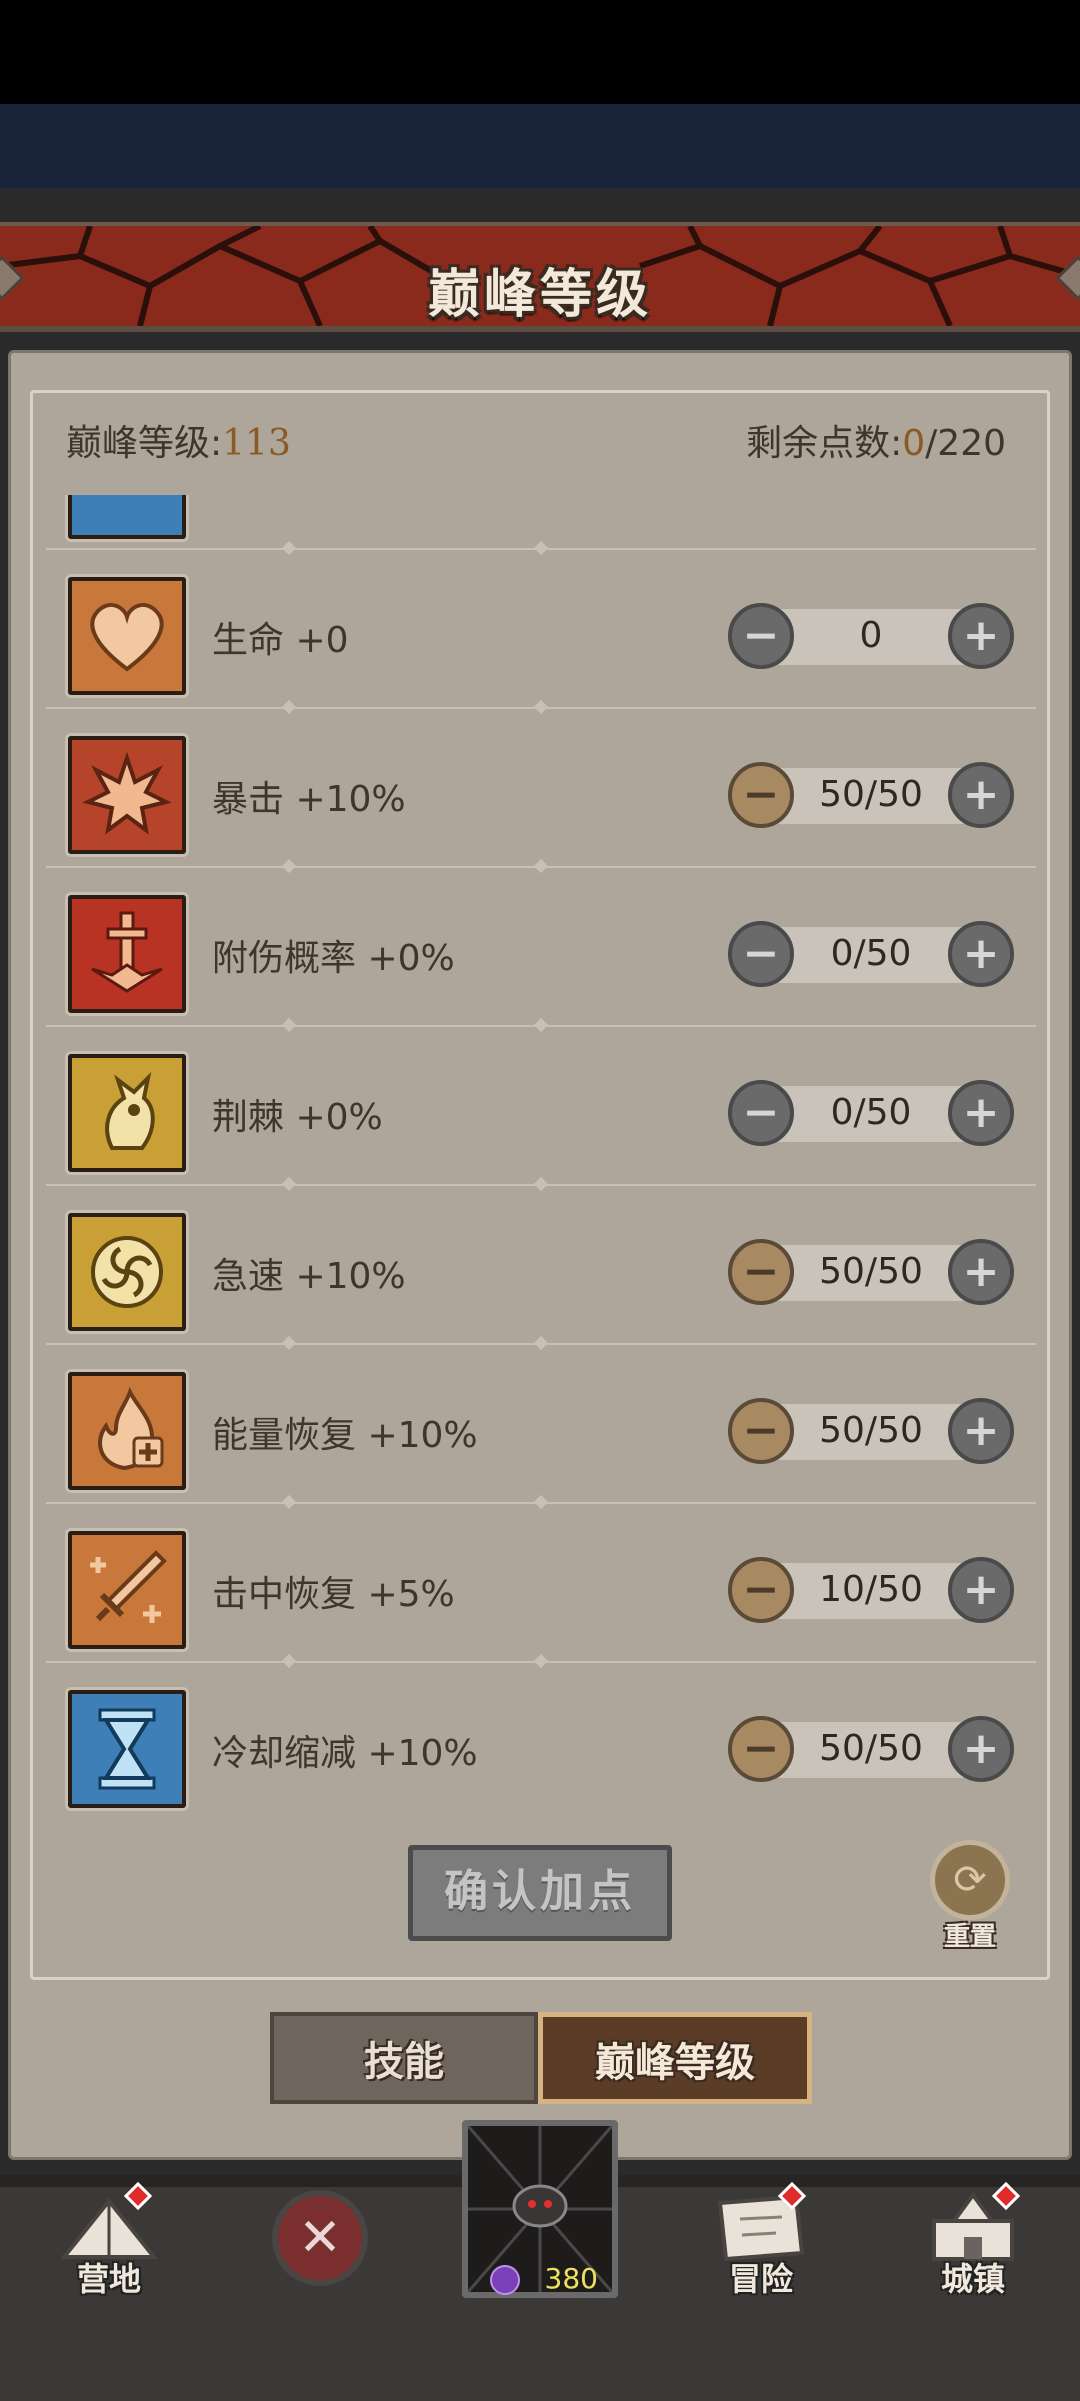  I want to click on peak-level-value: 113, so click(256, 443).